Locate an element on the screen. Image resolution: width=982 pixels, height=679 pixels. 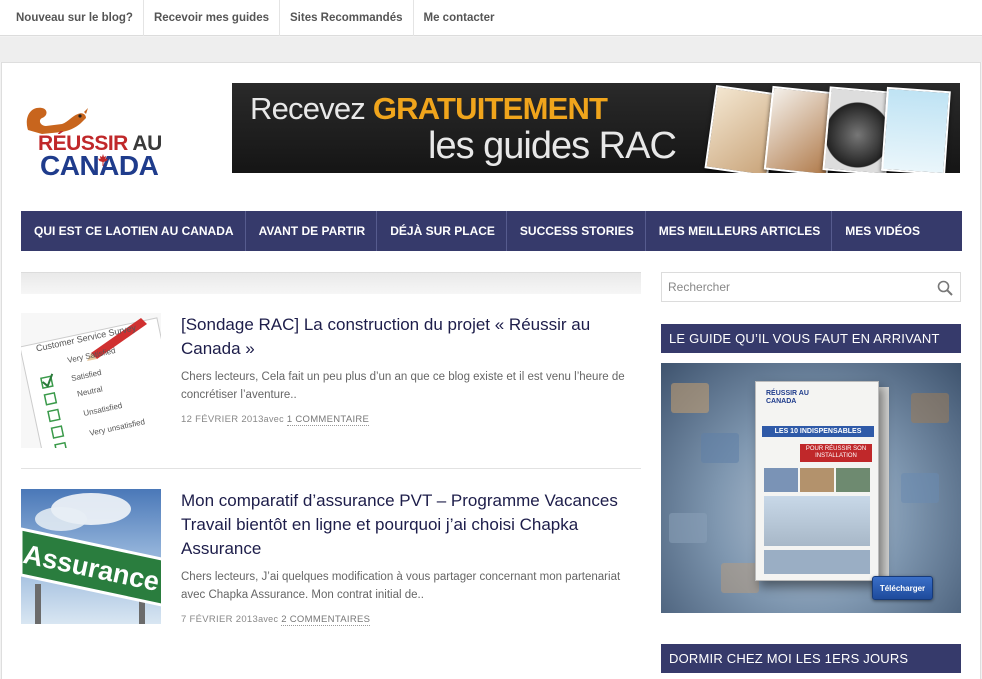
banner-line1: Recevez GRATUITEMENT is located at coordinates (429, 109).